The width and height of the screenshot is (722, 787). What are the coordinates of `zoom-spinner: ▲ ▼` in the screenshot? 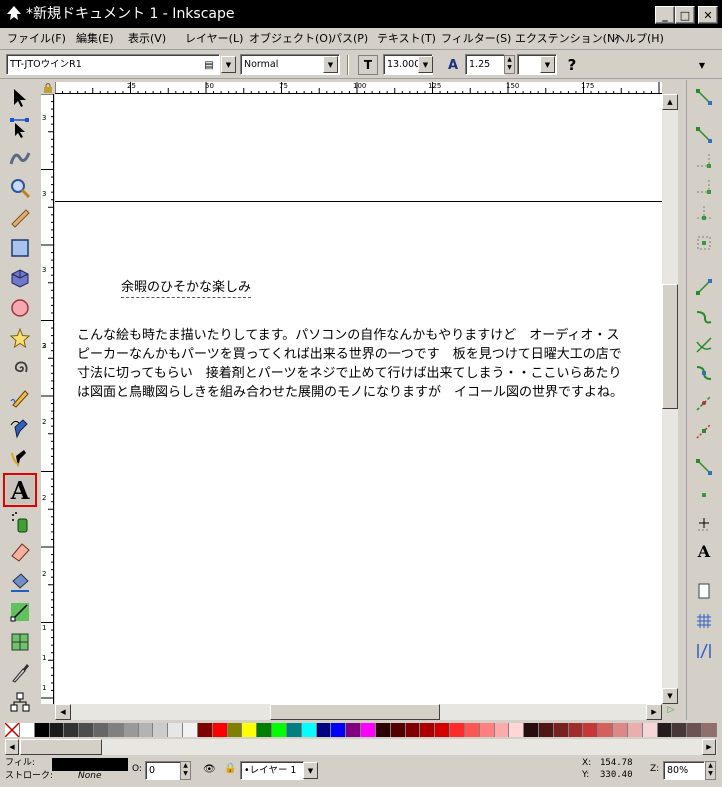 It's located at (710, 770).